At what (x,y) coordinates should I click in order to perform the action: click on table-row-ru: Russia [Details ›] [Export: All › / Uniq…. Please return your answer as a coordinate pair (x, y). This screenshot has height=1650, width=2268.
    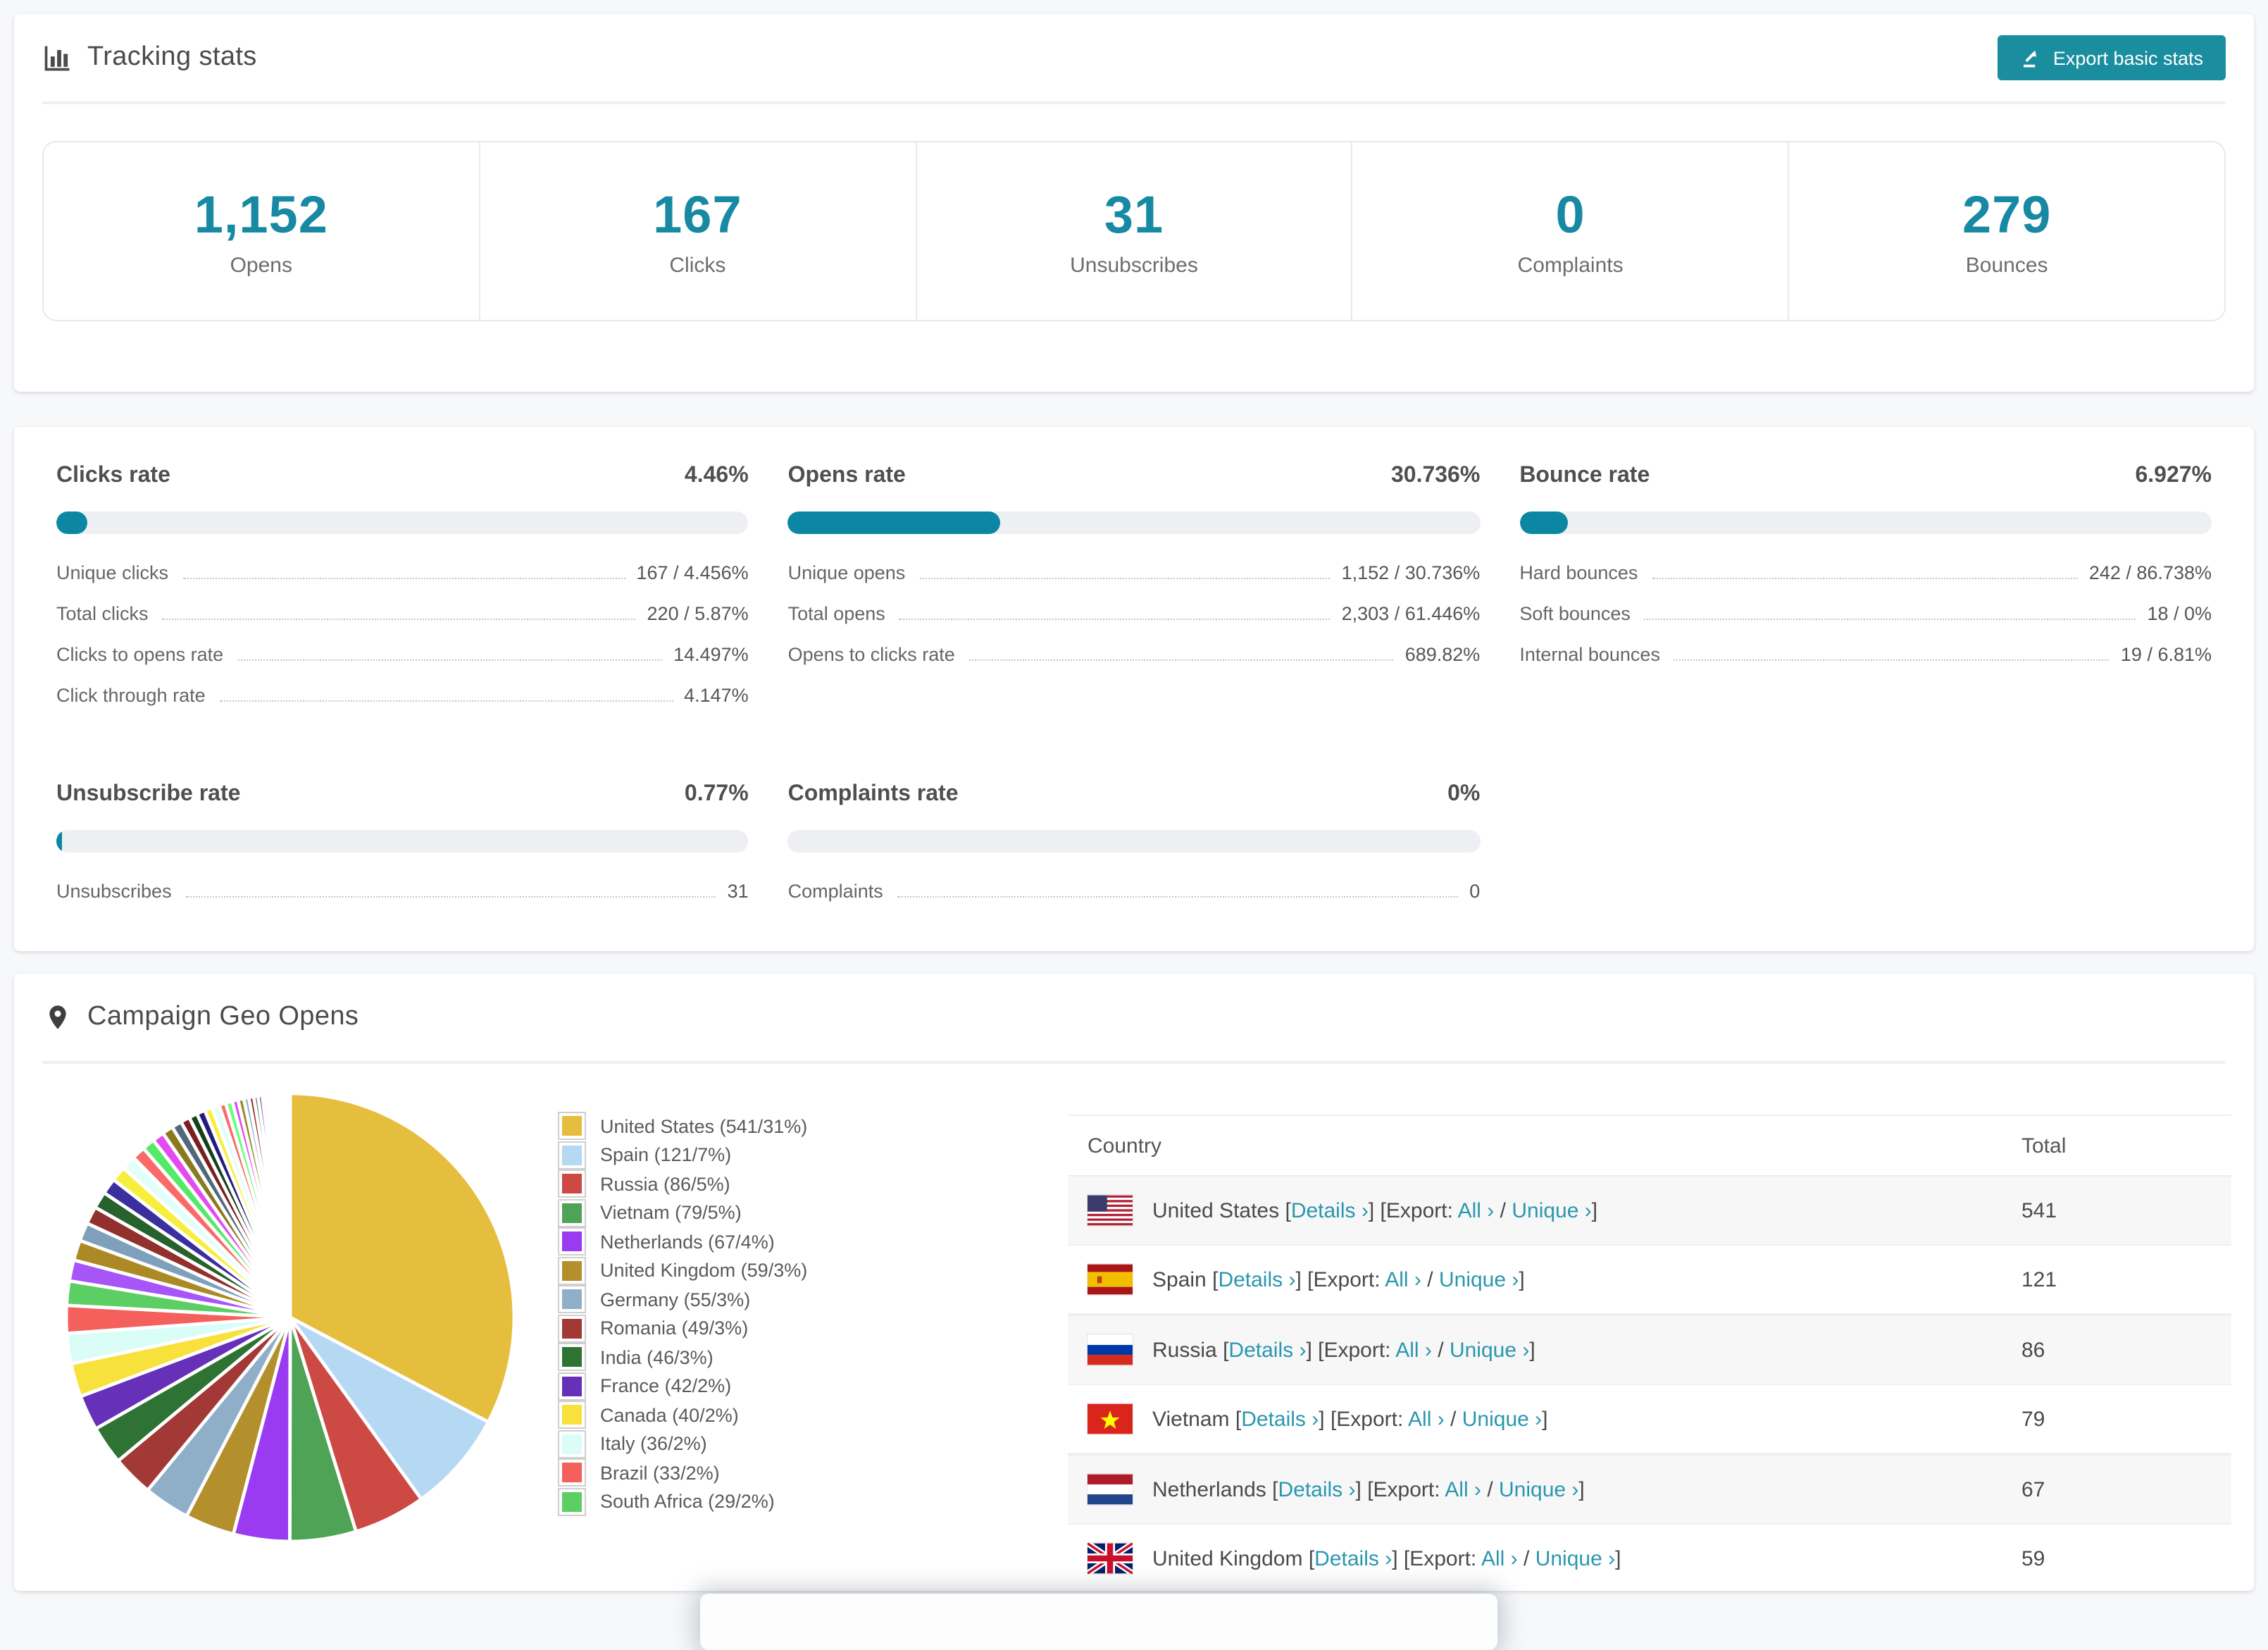
    Looking at the image, I should click on (1650, 1350).